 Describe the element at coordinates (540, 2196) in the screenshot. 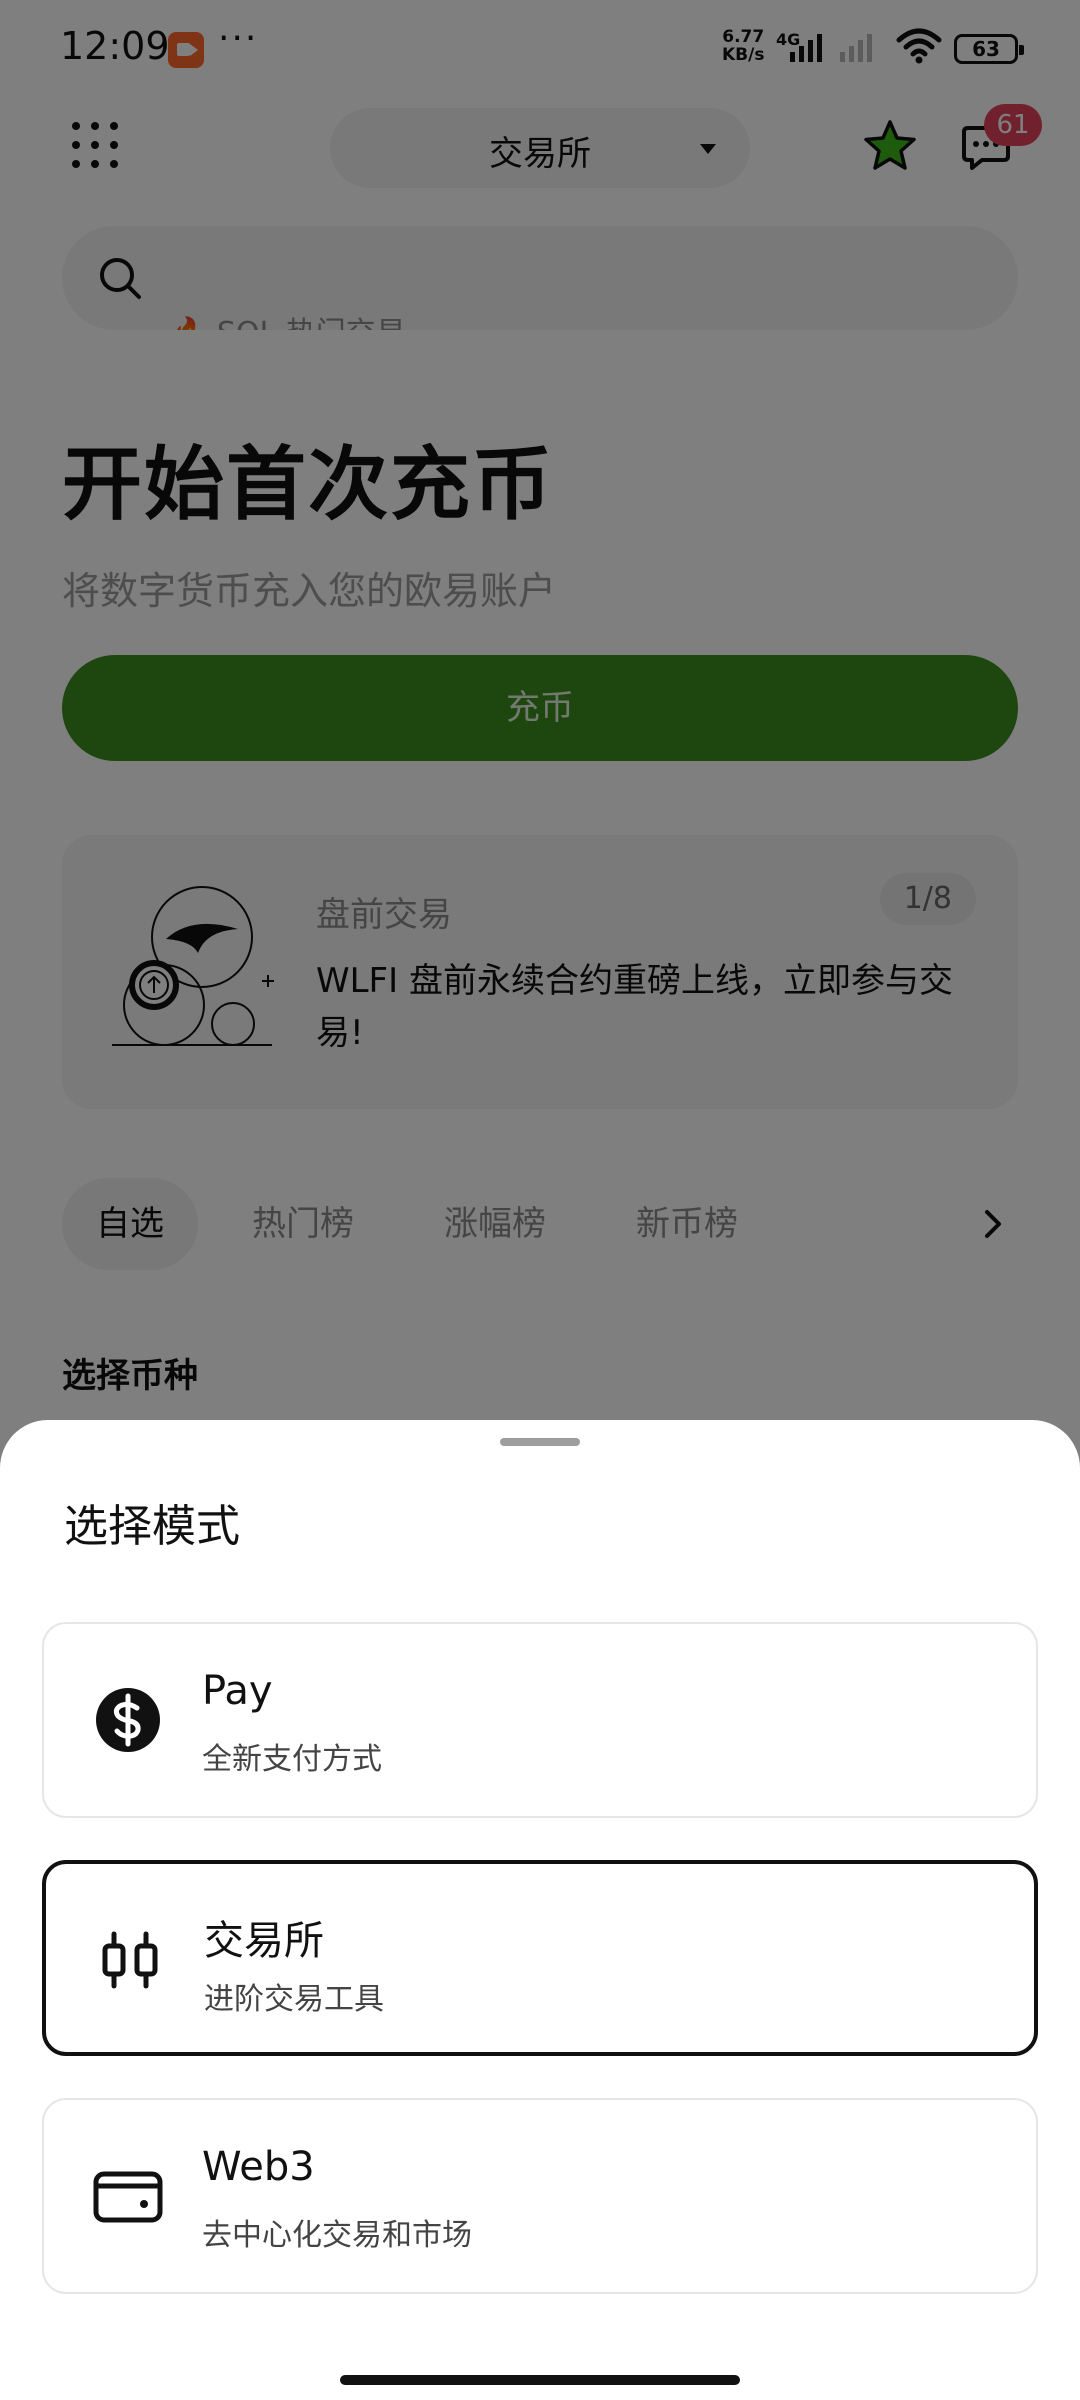

I see `mode-option-web3: Web3 去中心化交易和市场` at that location.